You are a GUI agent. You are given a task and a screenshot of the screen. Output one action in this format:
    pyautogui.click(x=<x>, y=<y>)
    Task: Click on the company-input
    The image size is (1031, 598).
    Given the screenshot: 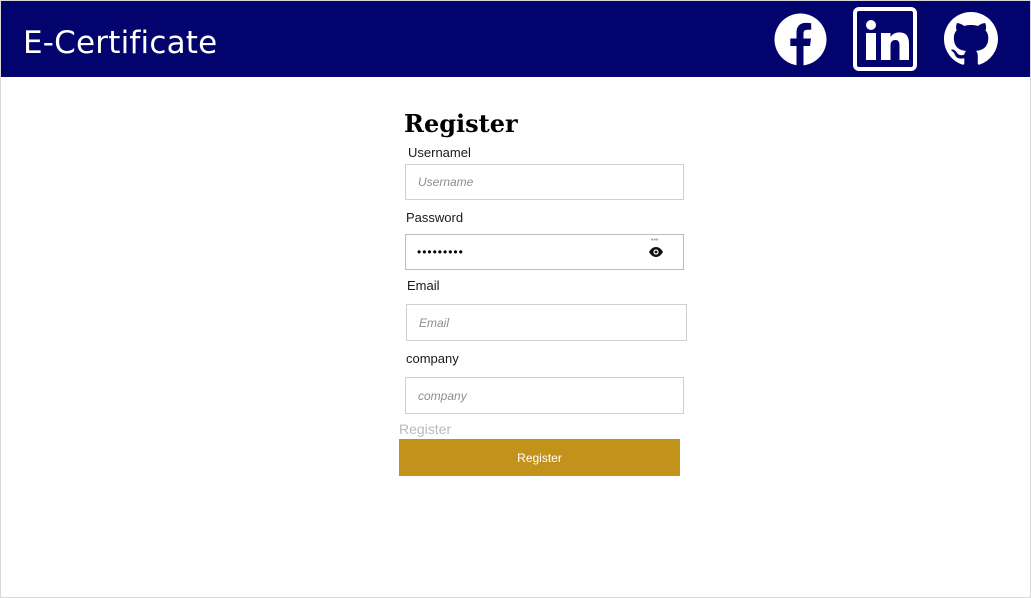 What is the action you would take?
    pyautogui.click(x=544, y=395)
    